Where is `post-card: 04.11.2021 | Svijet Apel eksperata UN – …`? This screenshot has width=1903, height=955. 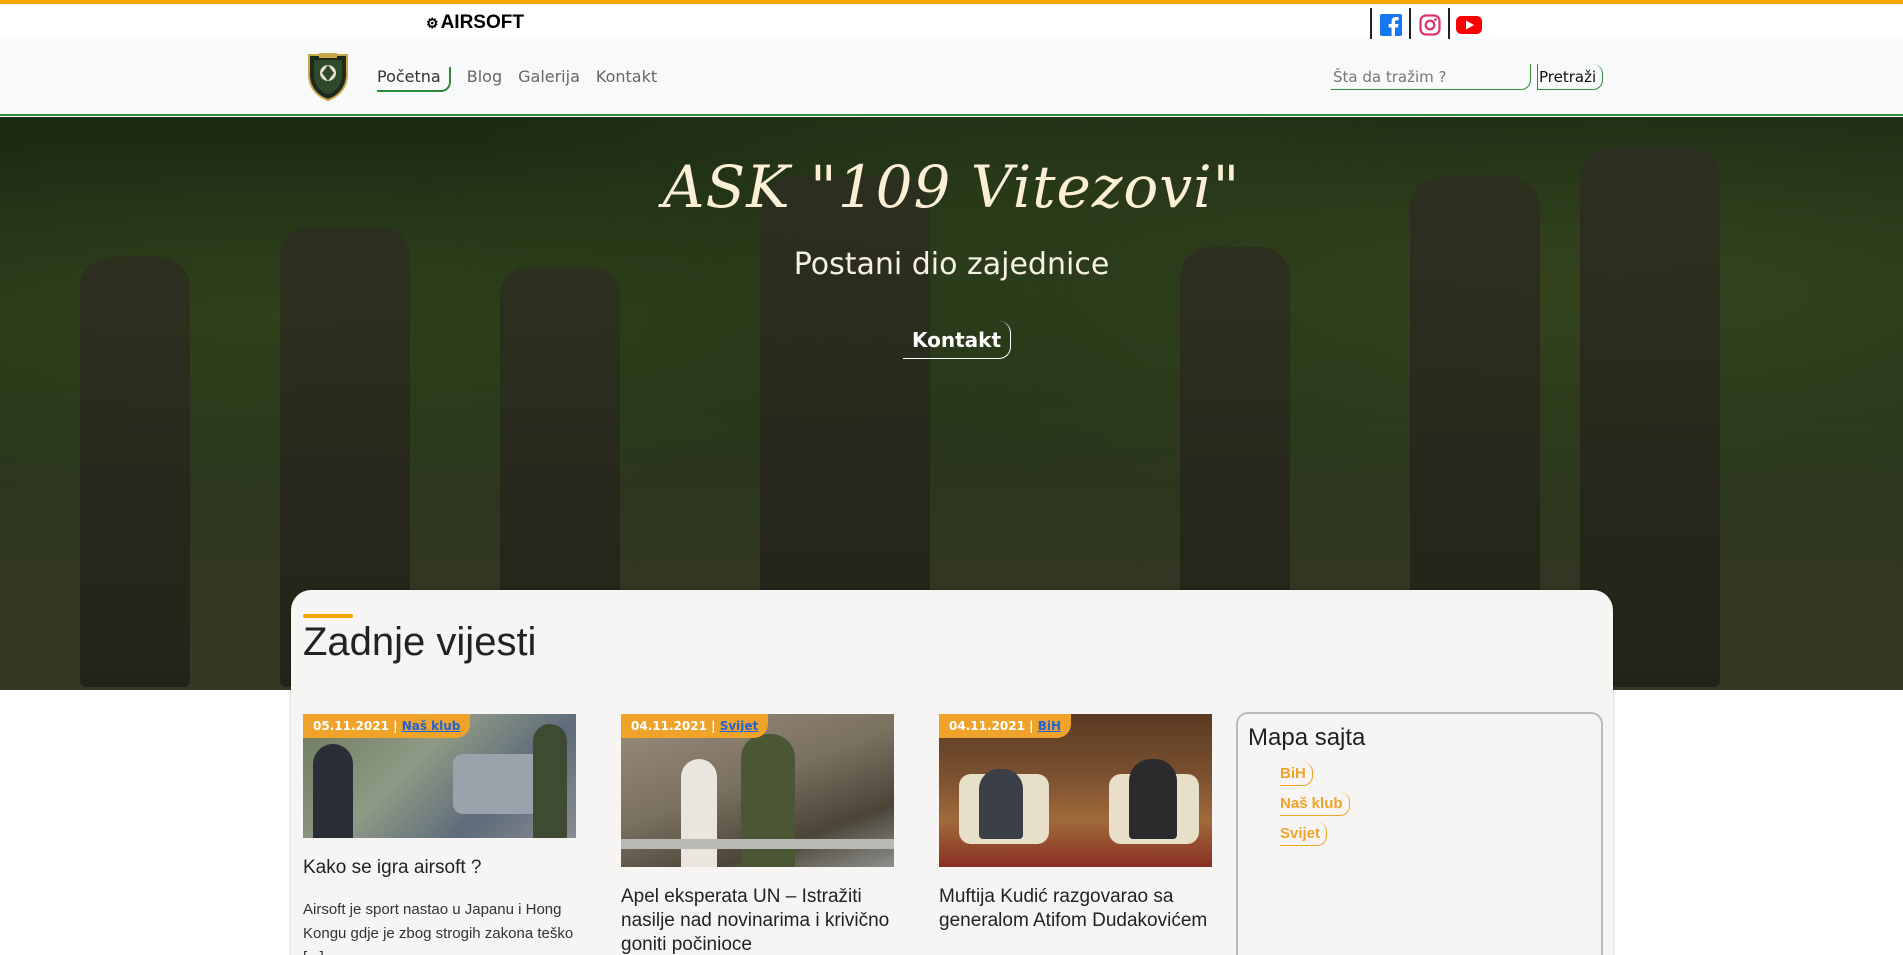 post-card: 04.11.2021 | Svijet Apel eksperata UN – … is located at coordinates (757, 834).